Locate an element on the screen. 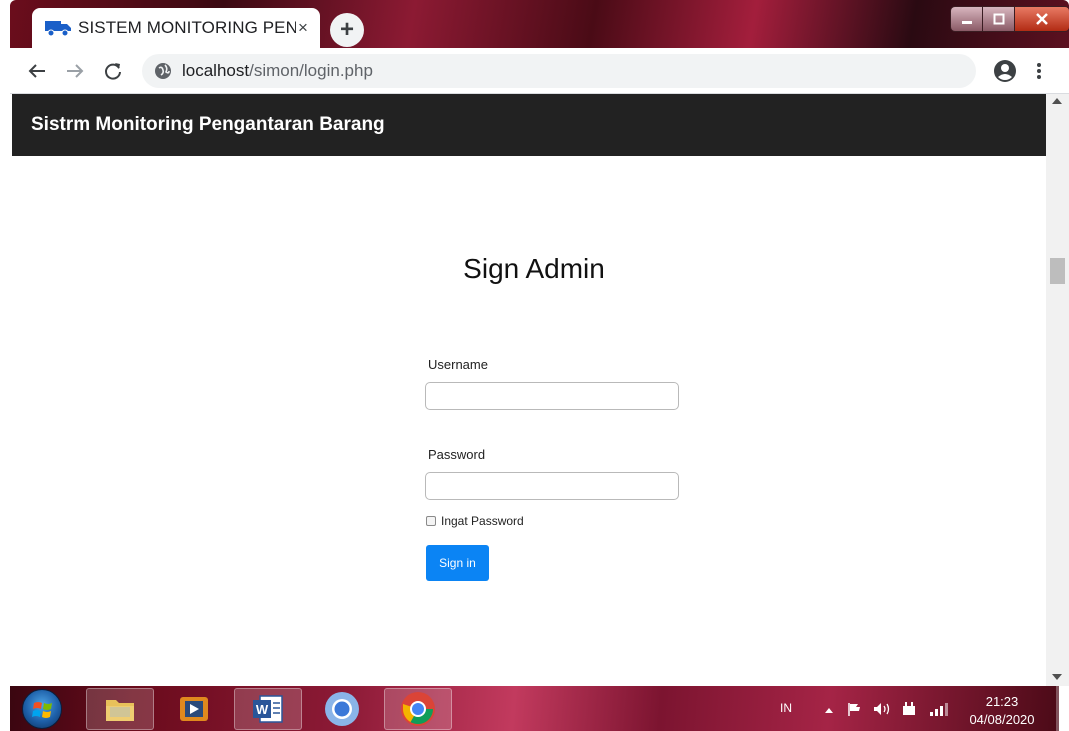 This screenshot has width=1069, height=731. remember-label: Ingat Password is located at coordinates (482, 521).